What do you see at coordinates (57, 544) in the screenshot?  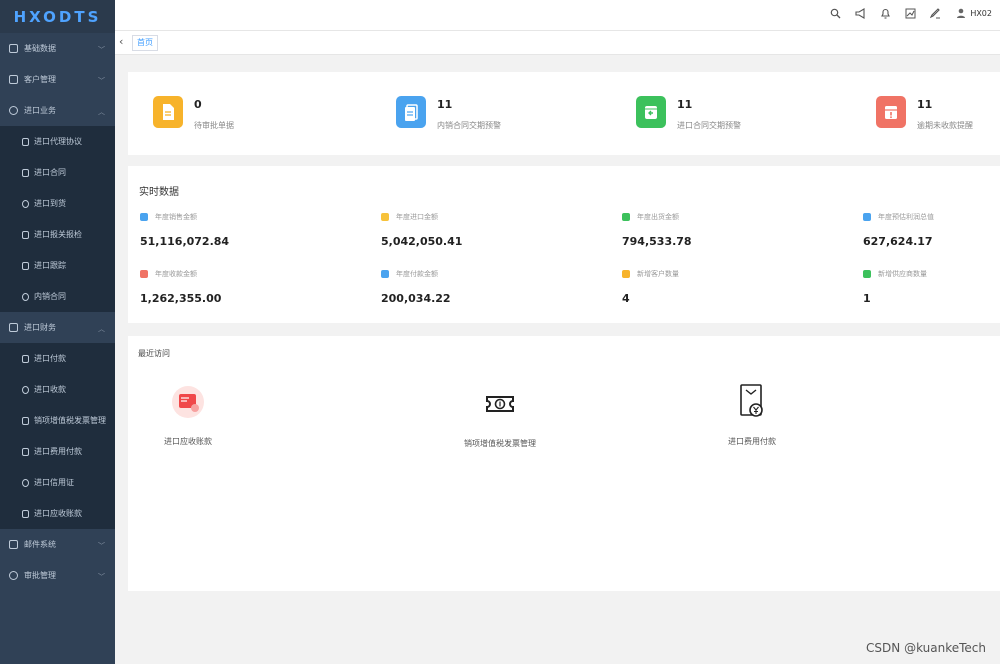 I see `sidebar-item-mail-system: 邮件系统 ﹀` at bounding box center [57, 544].